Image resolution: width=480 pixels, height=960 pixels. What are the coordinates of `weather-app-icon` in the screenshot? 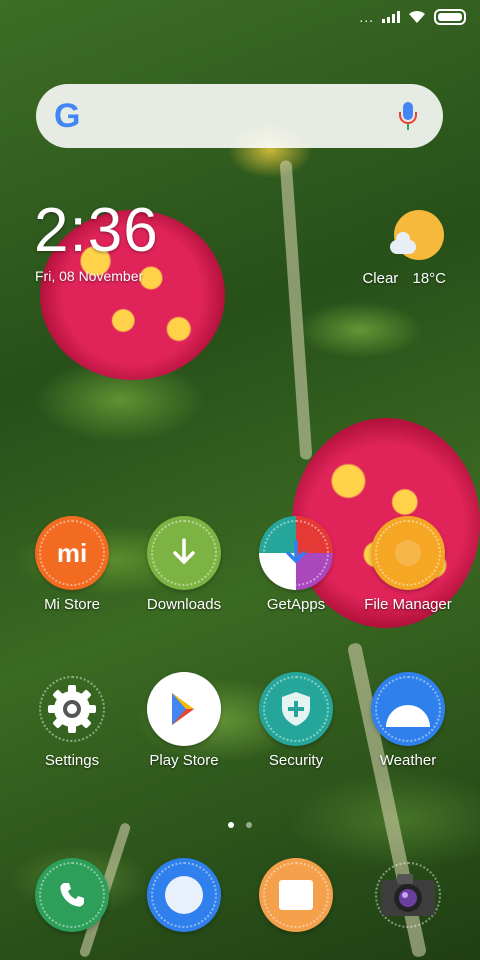 It's located at (408, 709).